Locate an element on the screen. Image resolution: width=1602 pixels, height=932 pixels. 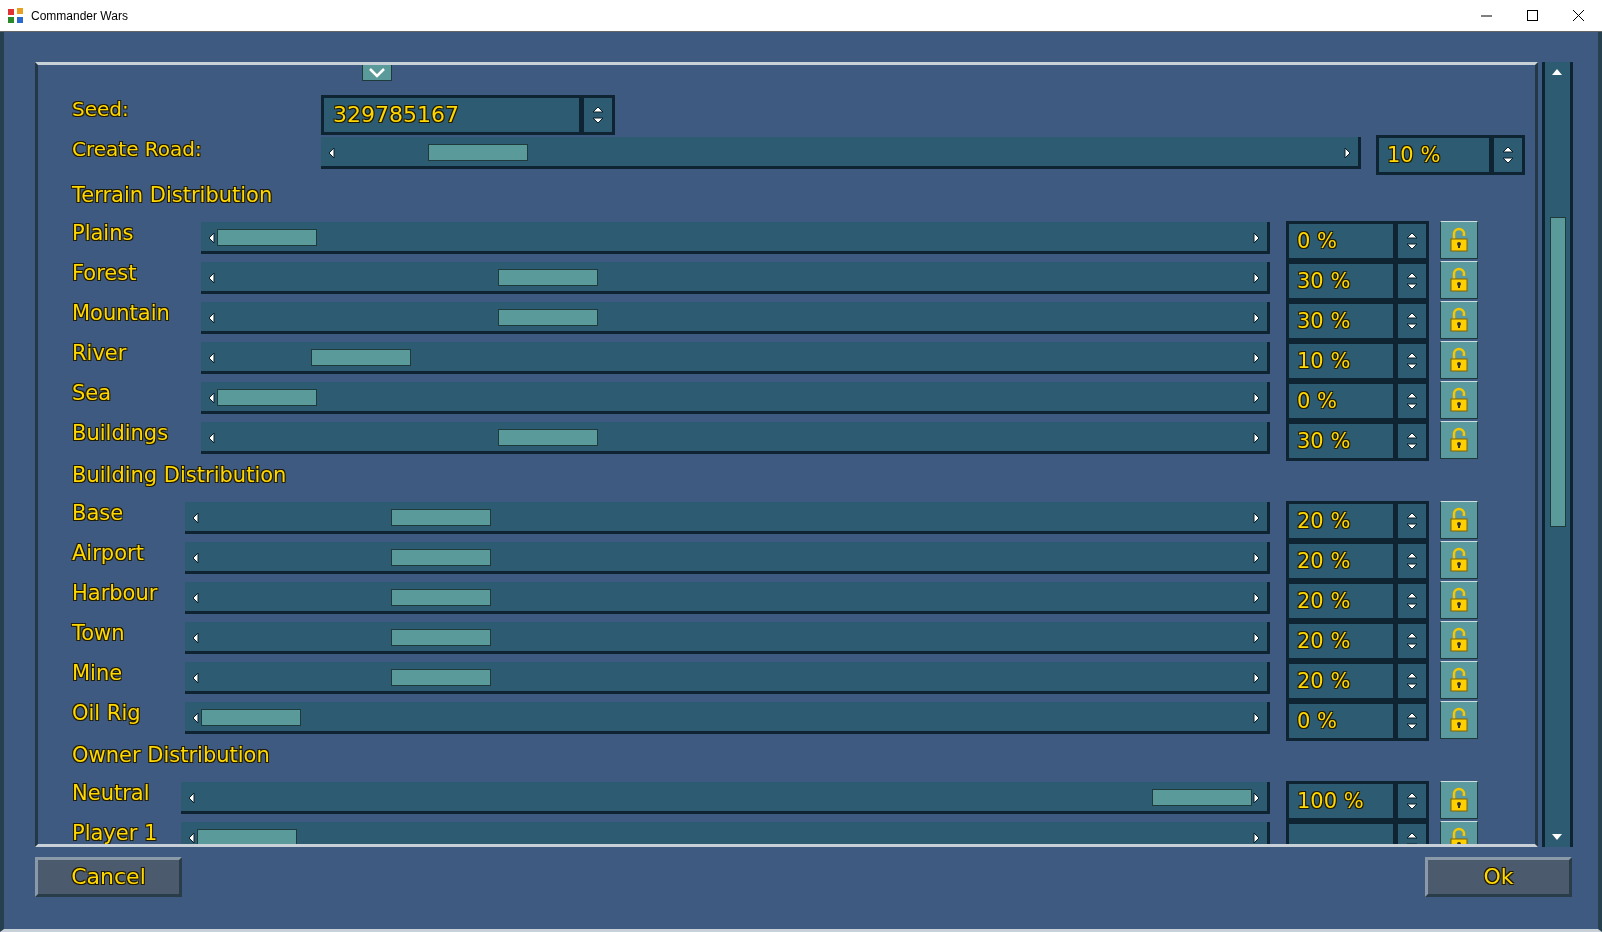
maximize-icon is located at coordinates (1533, 16).